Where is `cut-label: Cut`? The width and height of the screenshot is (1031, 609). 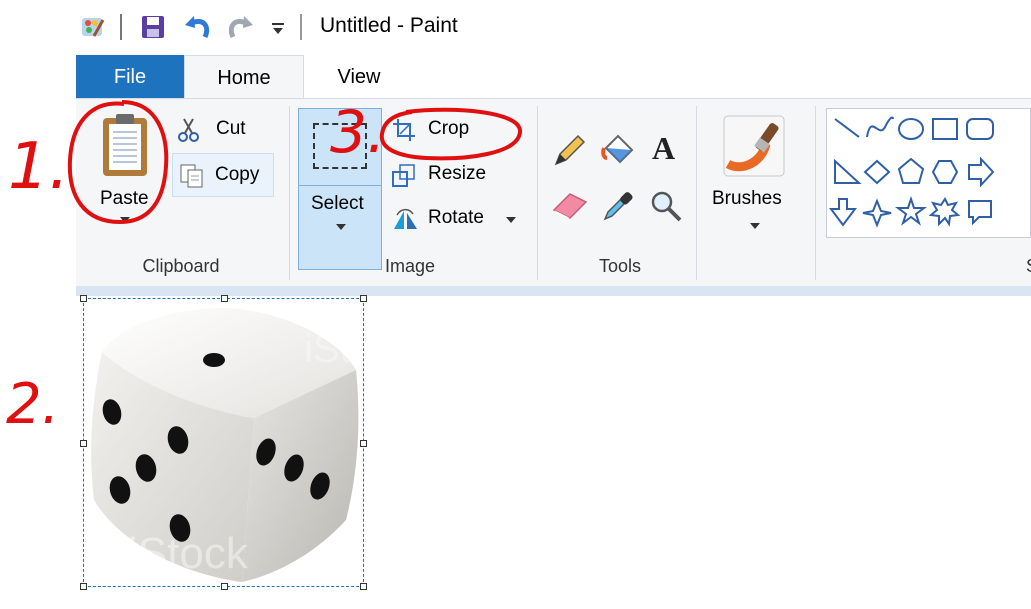
cut-label: Cut is located at coordinates (231, 128).